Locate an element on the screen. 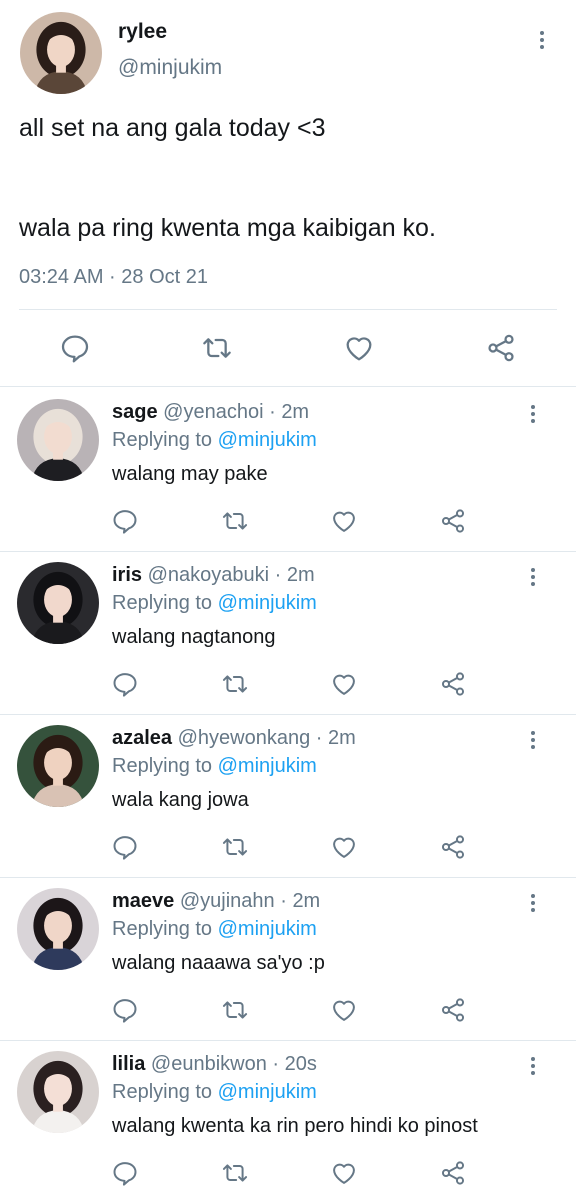 The width and height of the screenshot is (576, 1200). author-name: azalea is located at coordinates (142, 738).